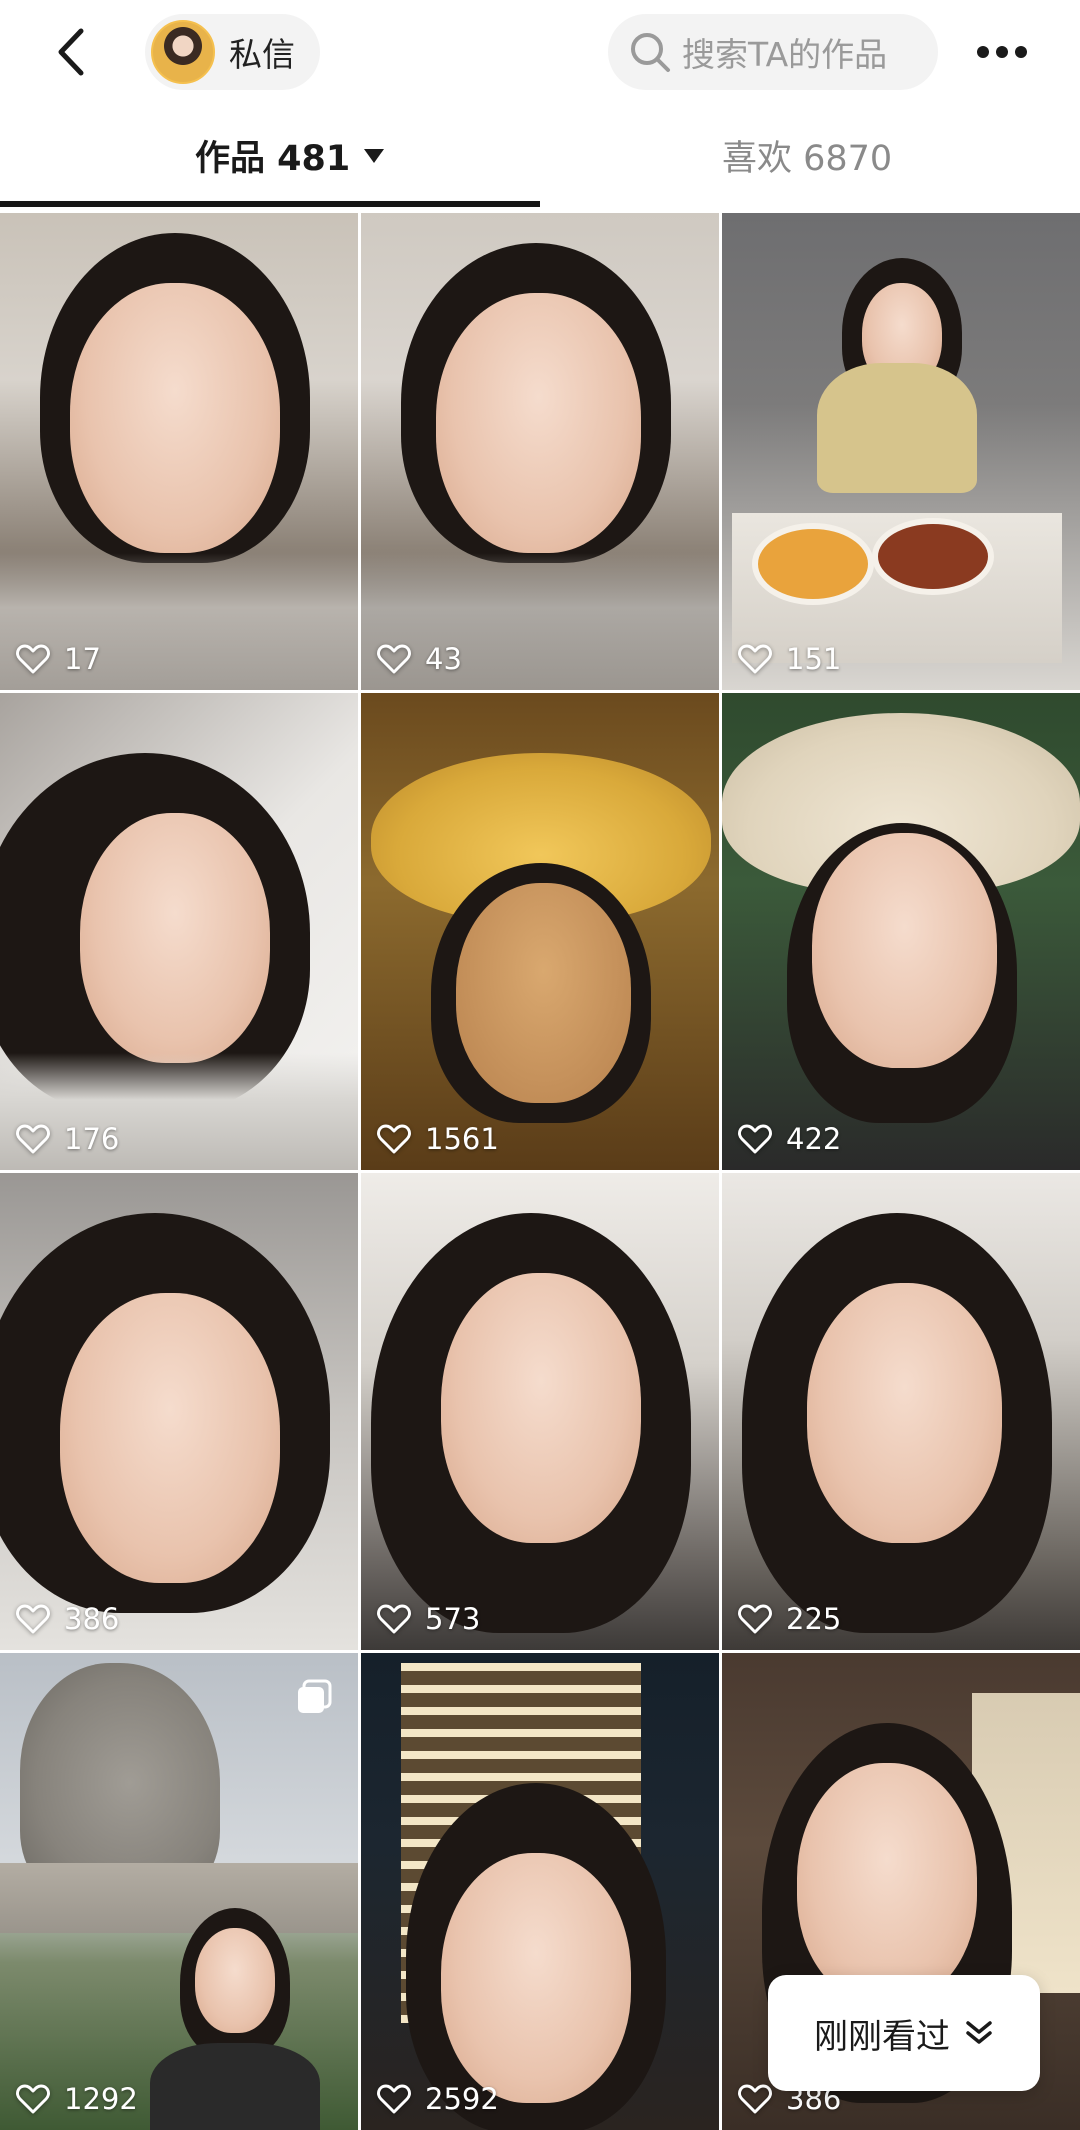 The image size is (1080, 2130). I want to click on like-count-value: 151, so click(814, 659).